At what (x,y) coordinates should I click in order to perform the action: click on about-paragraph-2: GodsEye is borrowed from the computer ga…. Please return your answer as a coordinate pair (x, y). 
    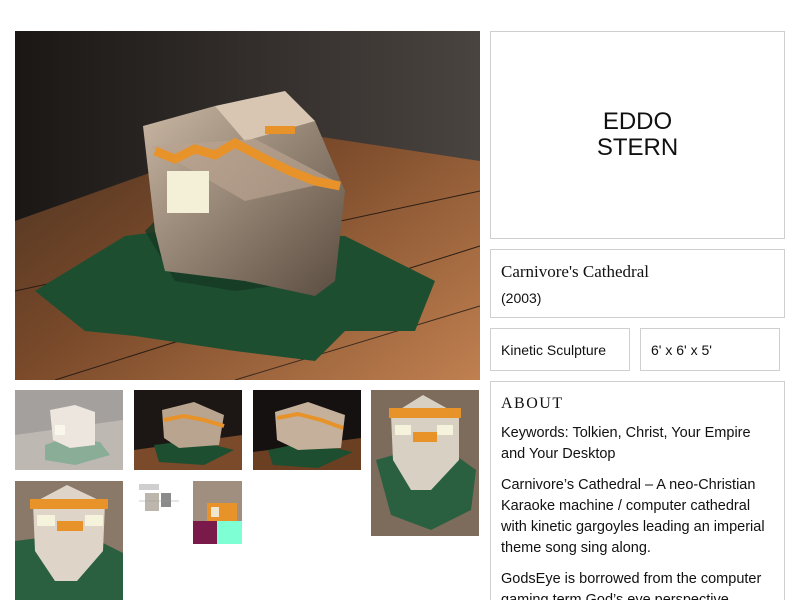
    Looking at the image, I should click on (631, 585).